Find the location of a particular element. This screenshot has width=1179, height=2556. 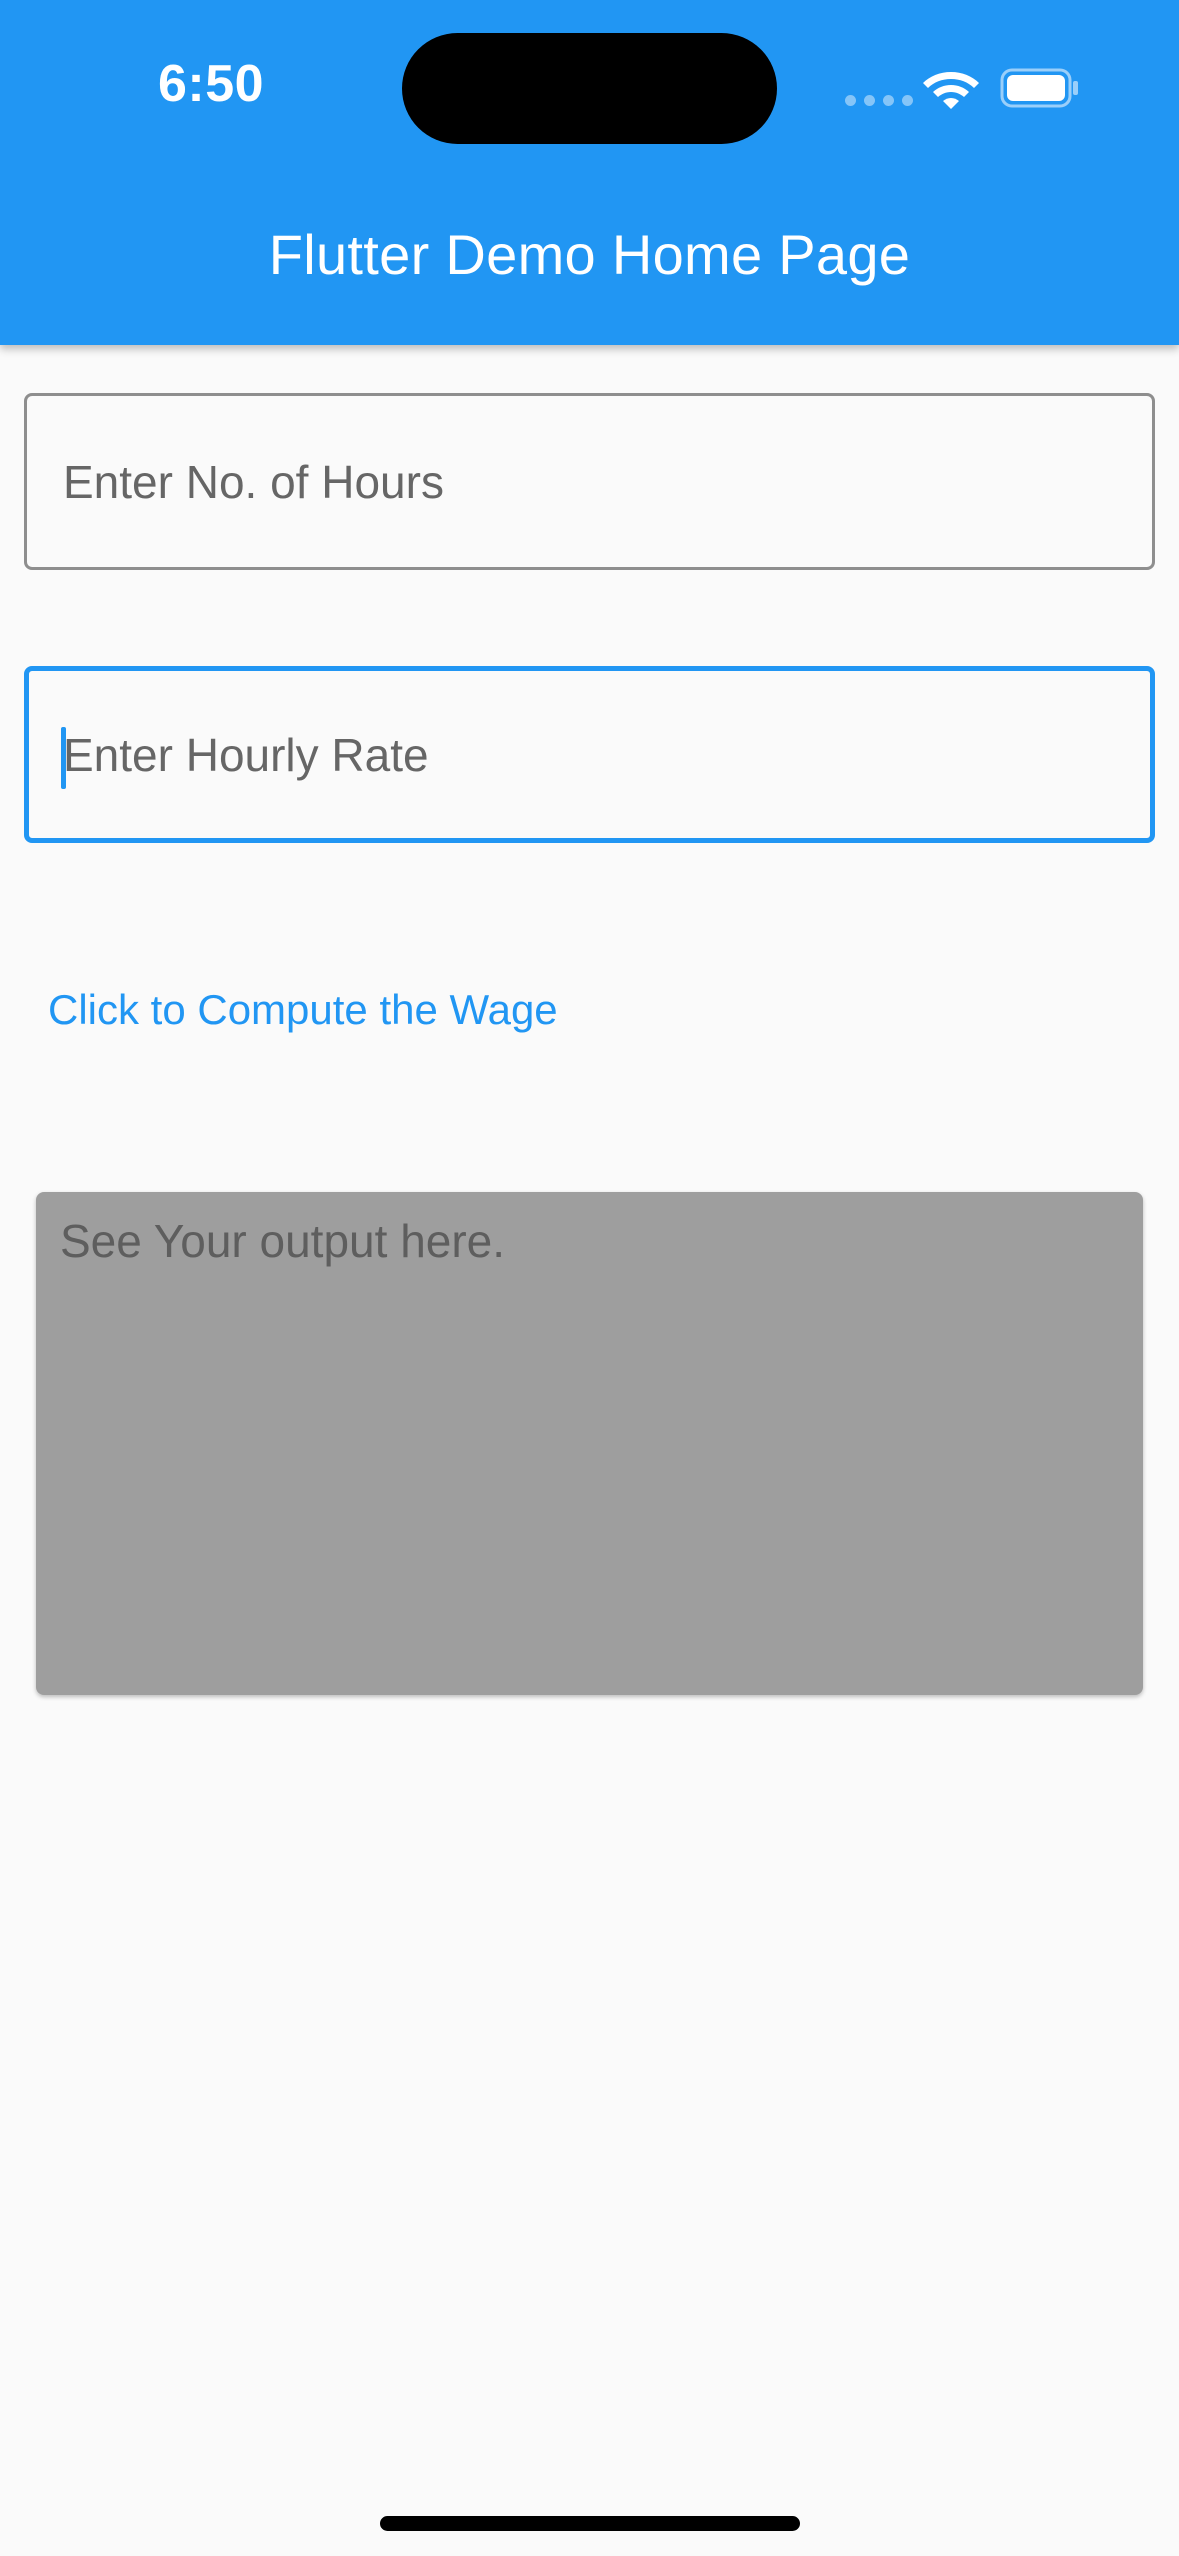

status-time: 6:50 is located at coordinates (211, 84).